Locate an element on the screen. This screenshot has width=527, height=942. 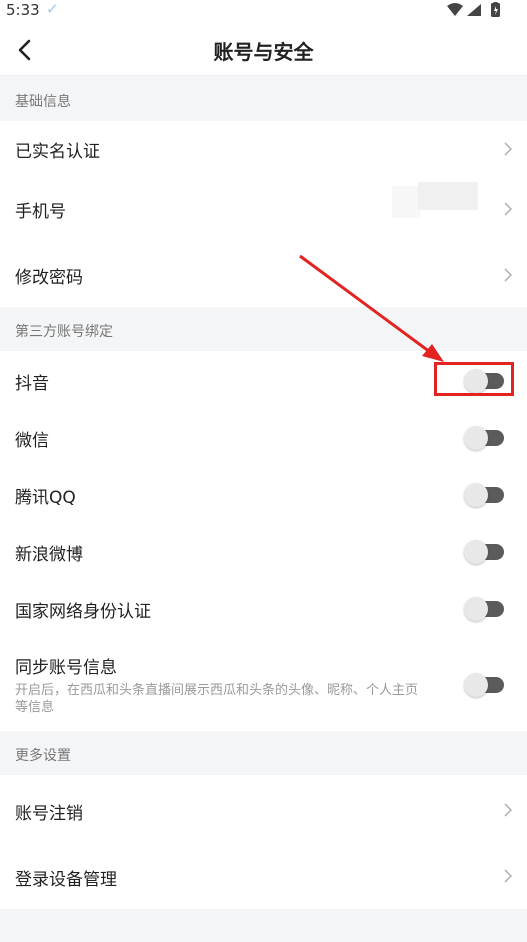
toggle-sync-account is located at coordinates (484, 685).